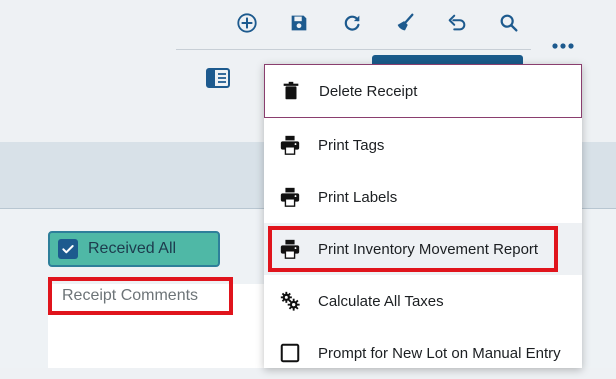 This screenshot has width=616, height=379. Describe the element at coordinates (381, 301) in the screenshot. I see `menu-item-label: Calculate All Taxes` at that location.